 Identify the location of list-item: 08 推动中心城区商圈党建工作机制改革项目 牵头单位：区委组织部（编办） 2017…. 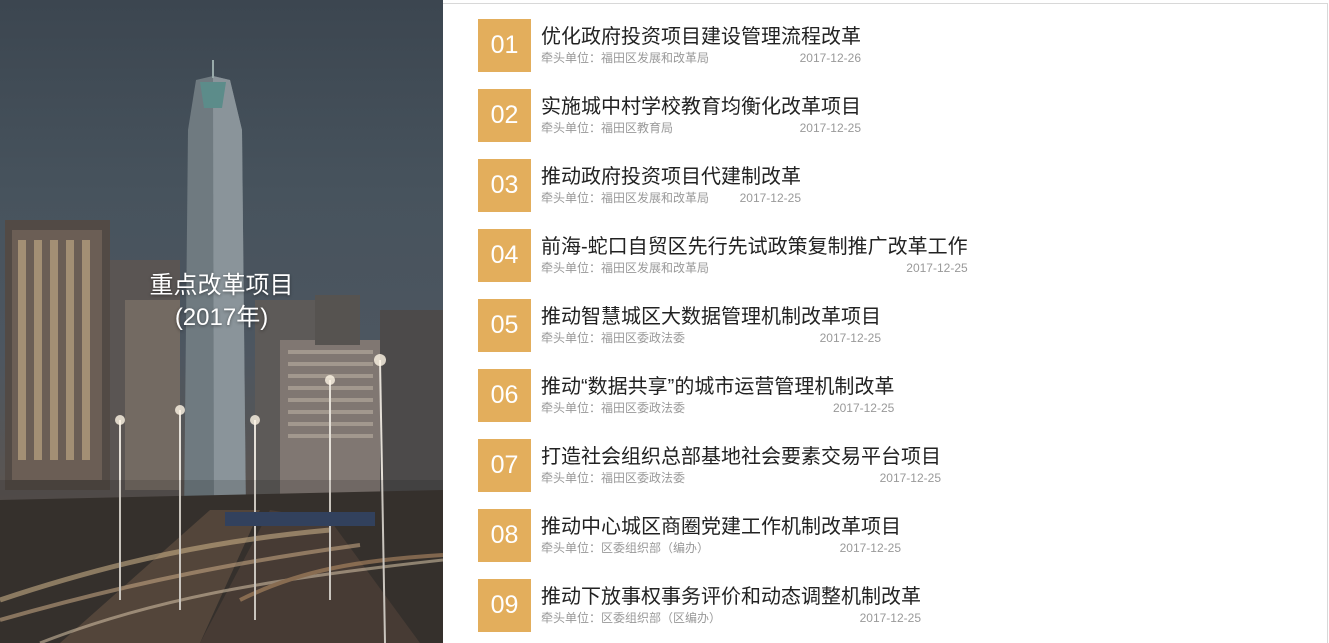
(689, 535).